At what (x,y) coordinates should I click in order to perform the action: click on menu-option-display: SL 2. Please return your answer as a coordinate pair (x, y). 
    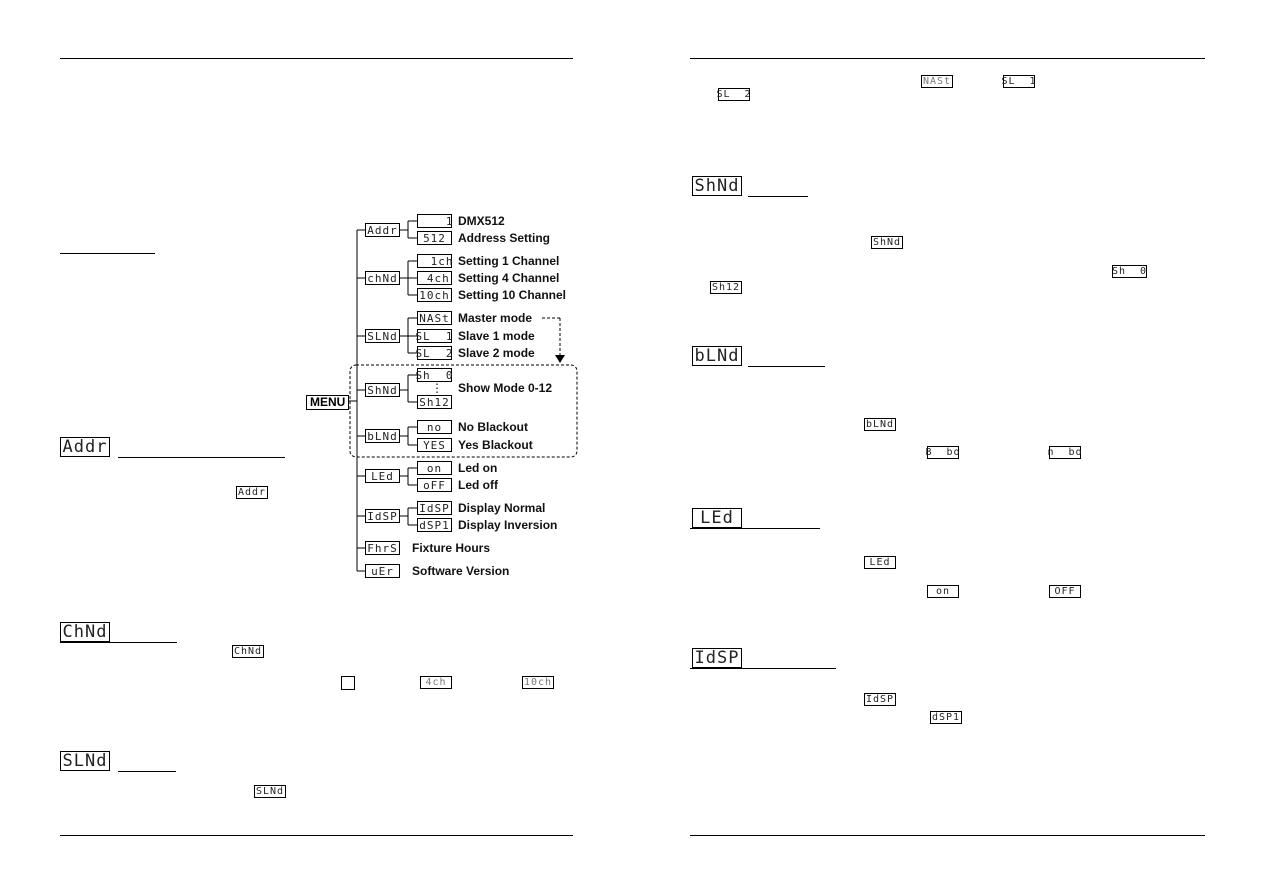
    Looking at the image, I should click on (434, 353).